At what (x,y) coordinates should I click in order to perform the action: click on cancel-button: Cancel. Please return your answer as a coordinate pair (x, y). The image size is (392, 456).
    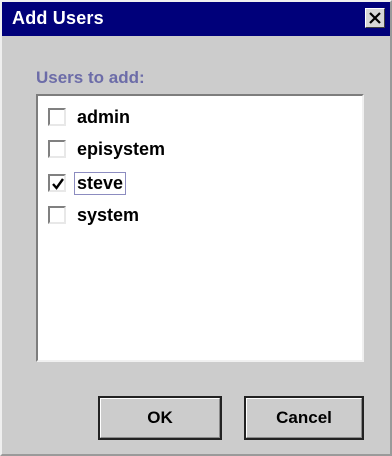
    Looking at the image, I should click on (304, 418).